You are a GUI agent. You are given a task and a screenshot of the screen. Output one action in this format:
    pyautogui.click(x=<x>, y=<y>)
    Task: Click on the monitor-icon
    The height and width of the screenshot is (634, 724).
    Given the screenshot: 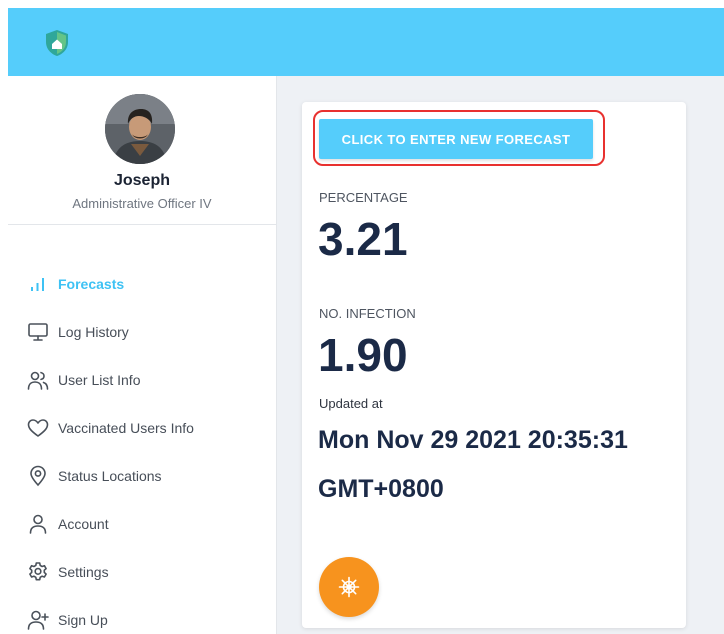 What is the action you would take?
    pyautogui.click(x=38, y=332)
    